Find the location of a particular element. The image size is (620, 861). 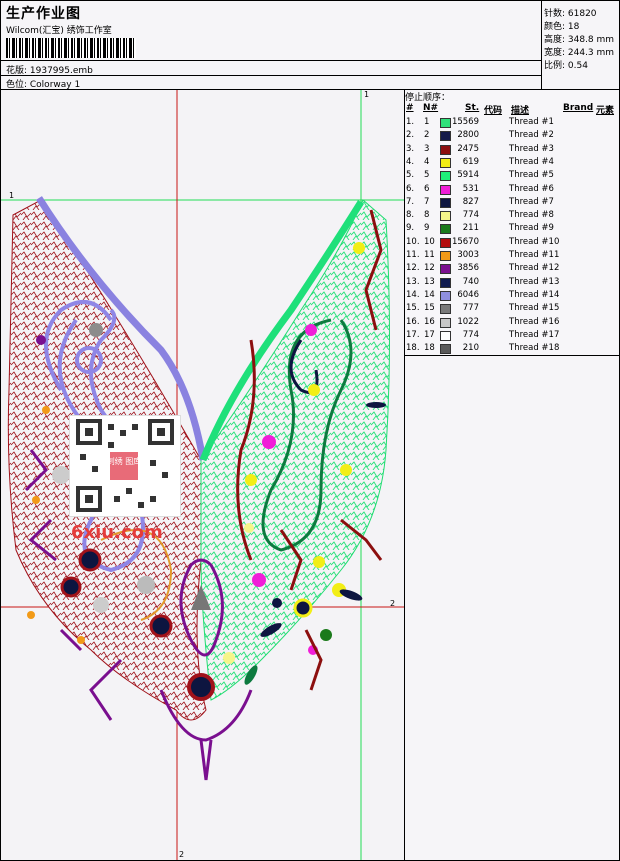

row-stitches: 531 is located at coordinates (470, 188).